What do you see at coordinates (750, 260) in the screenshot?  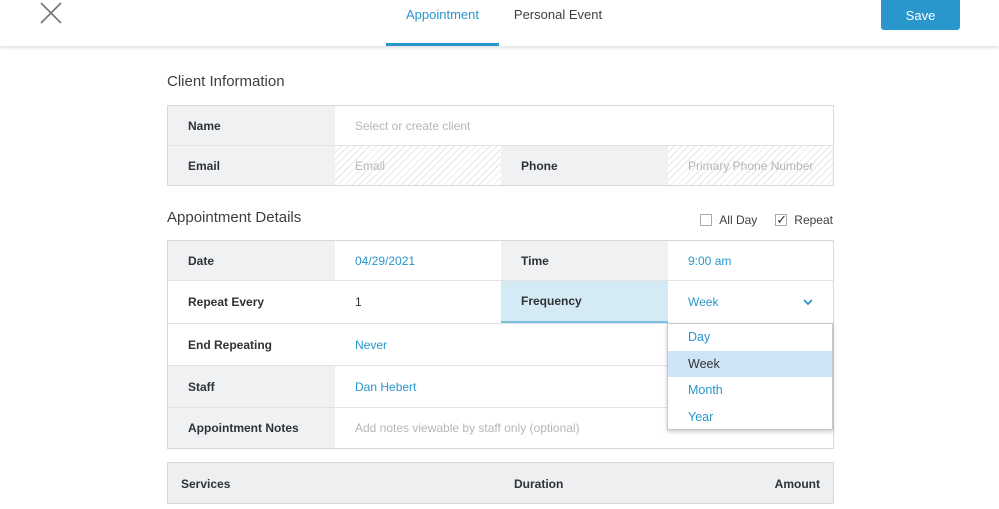 I see `time-input: 9:00 am` at bounding box center [750, 260].